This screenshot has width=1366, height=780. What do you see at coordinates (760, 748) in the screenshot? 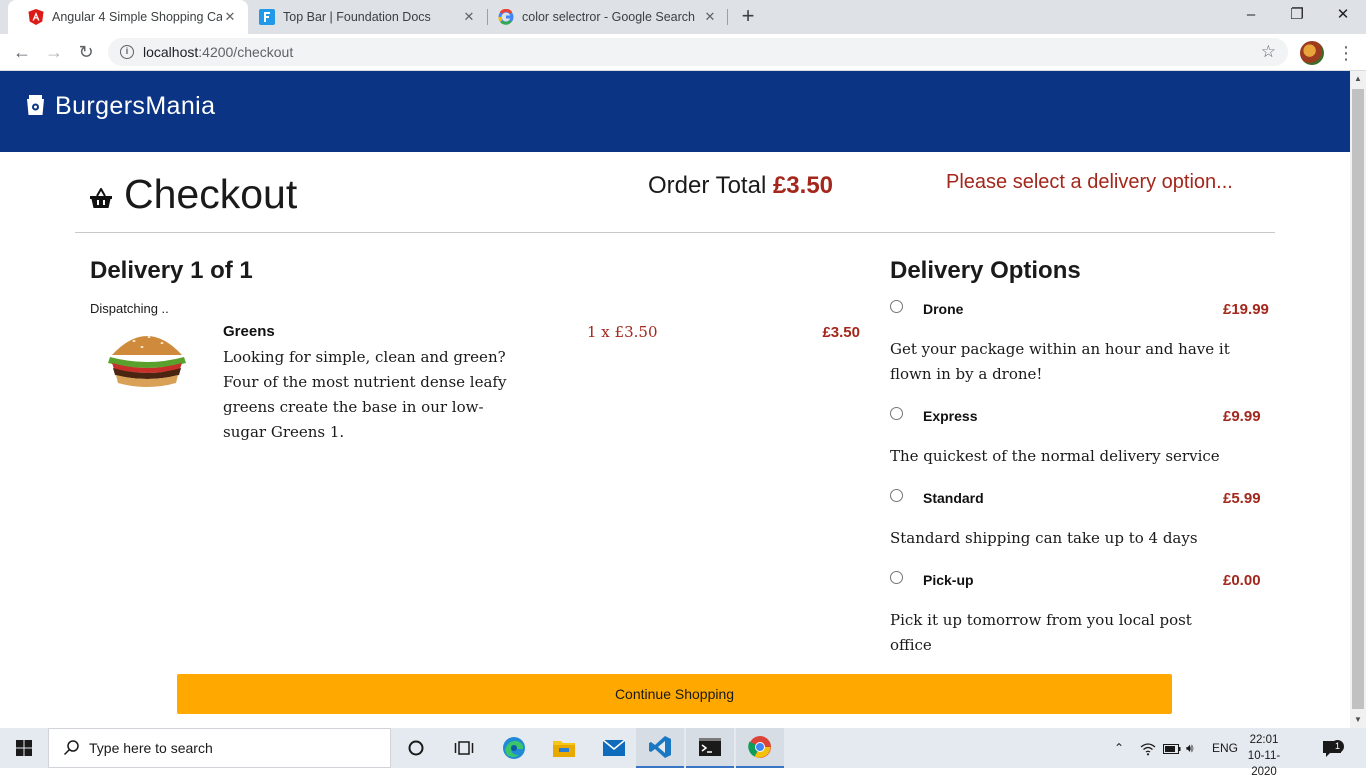
I see `chrome-icon` at bounding box center [760, 748].